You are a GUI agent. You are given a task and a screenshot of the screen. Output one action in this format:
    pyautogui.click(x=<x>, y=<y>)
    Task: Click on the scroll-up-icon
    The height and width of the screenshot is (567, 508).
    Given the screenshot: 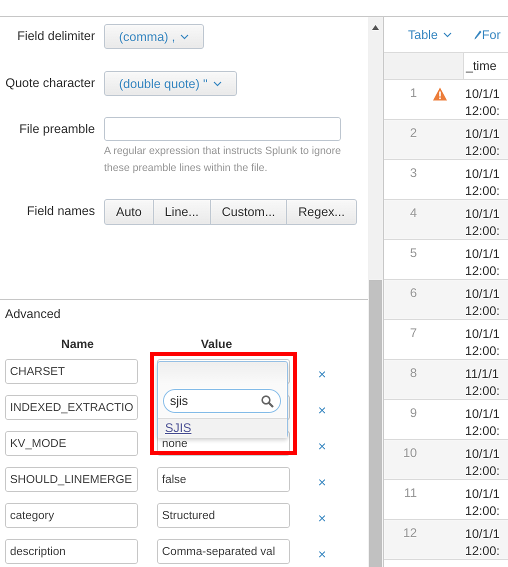 What is the action you would take?
    pyautogui.click(x=375, y=27)
    